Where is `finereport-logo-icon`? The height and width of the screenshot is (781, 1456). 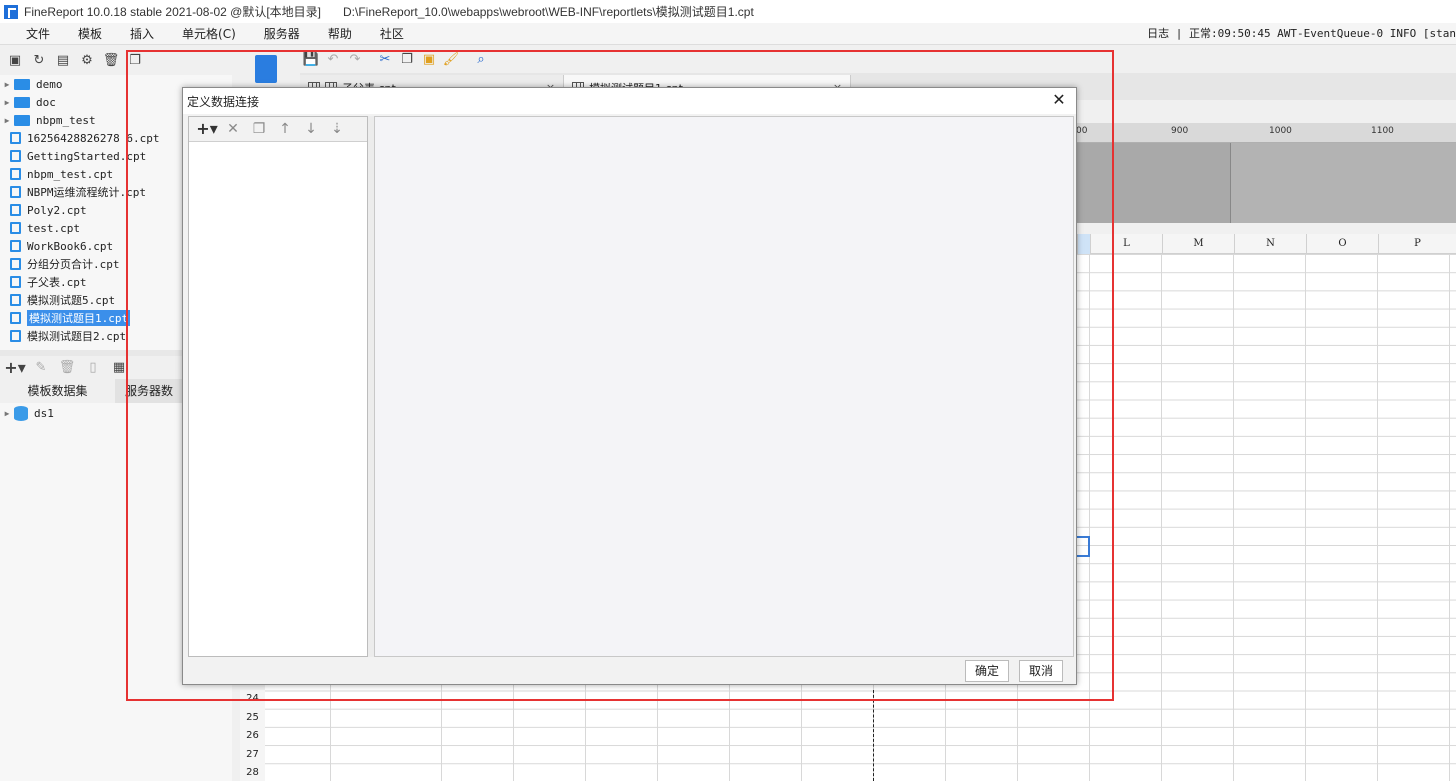 finereport-logo-icon is located at coordinates (11, 11).